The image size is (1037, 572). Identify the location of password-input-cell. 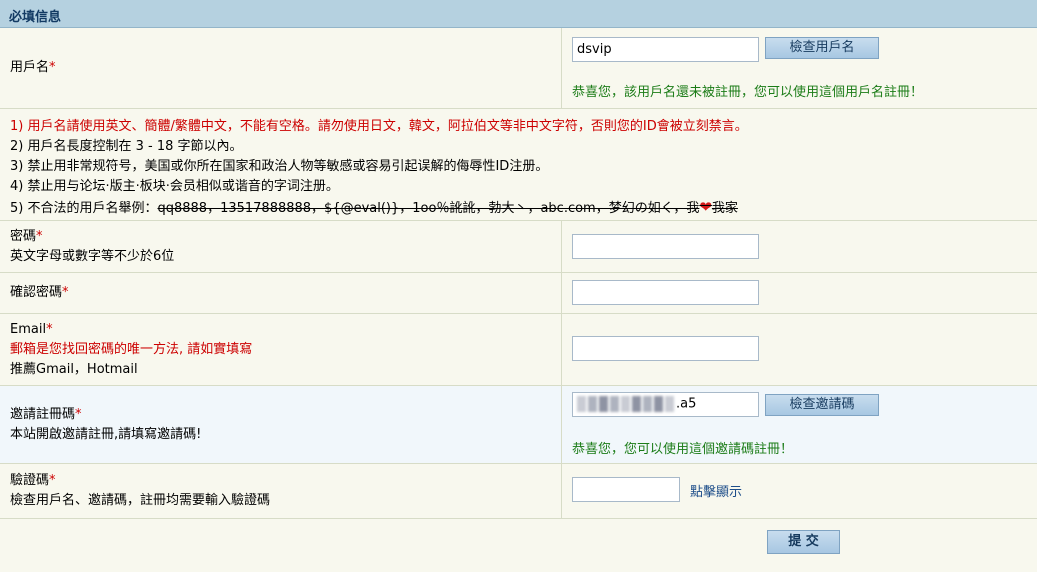
(799, 246).